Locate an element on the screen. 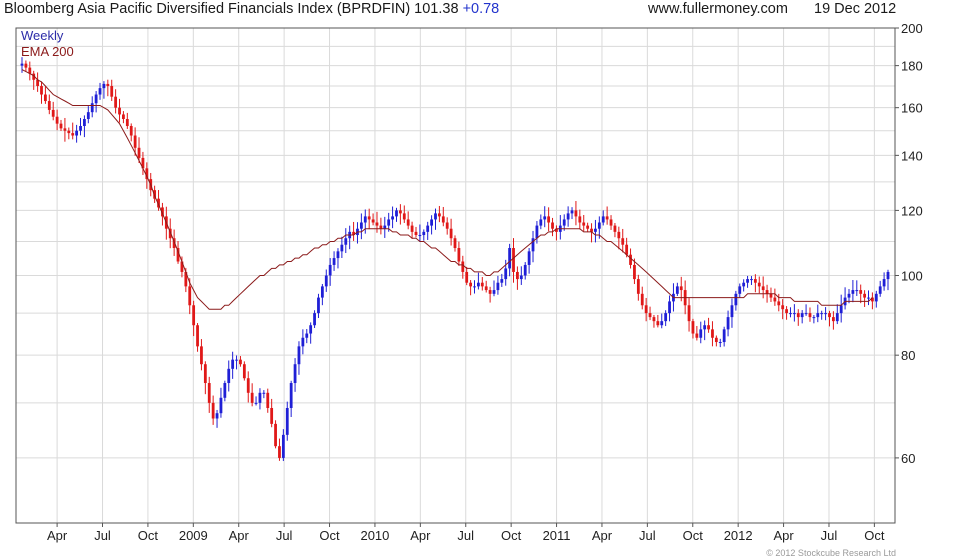  y-axis: 60 80 100 120 140 160 180 200 is located at coordinates (909, 243).